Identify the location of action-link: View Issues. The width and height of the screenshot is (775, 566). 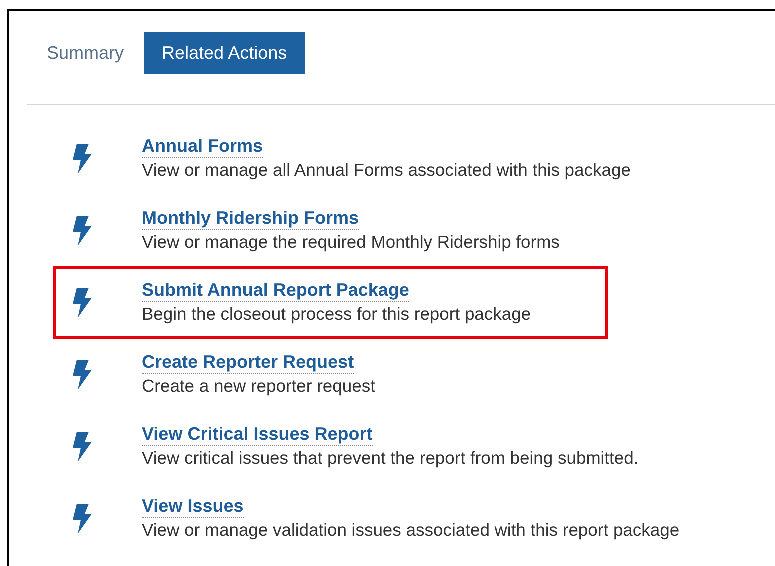
(193, 506).